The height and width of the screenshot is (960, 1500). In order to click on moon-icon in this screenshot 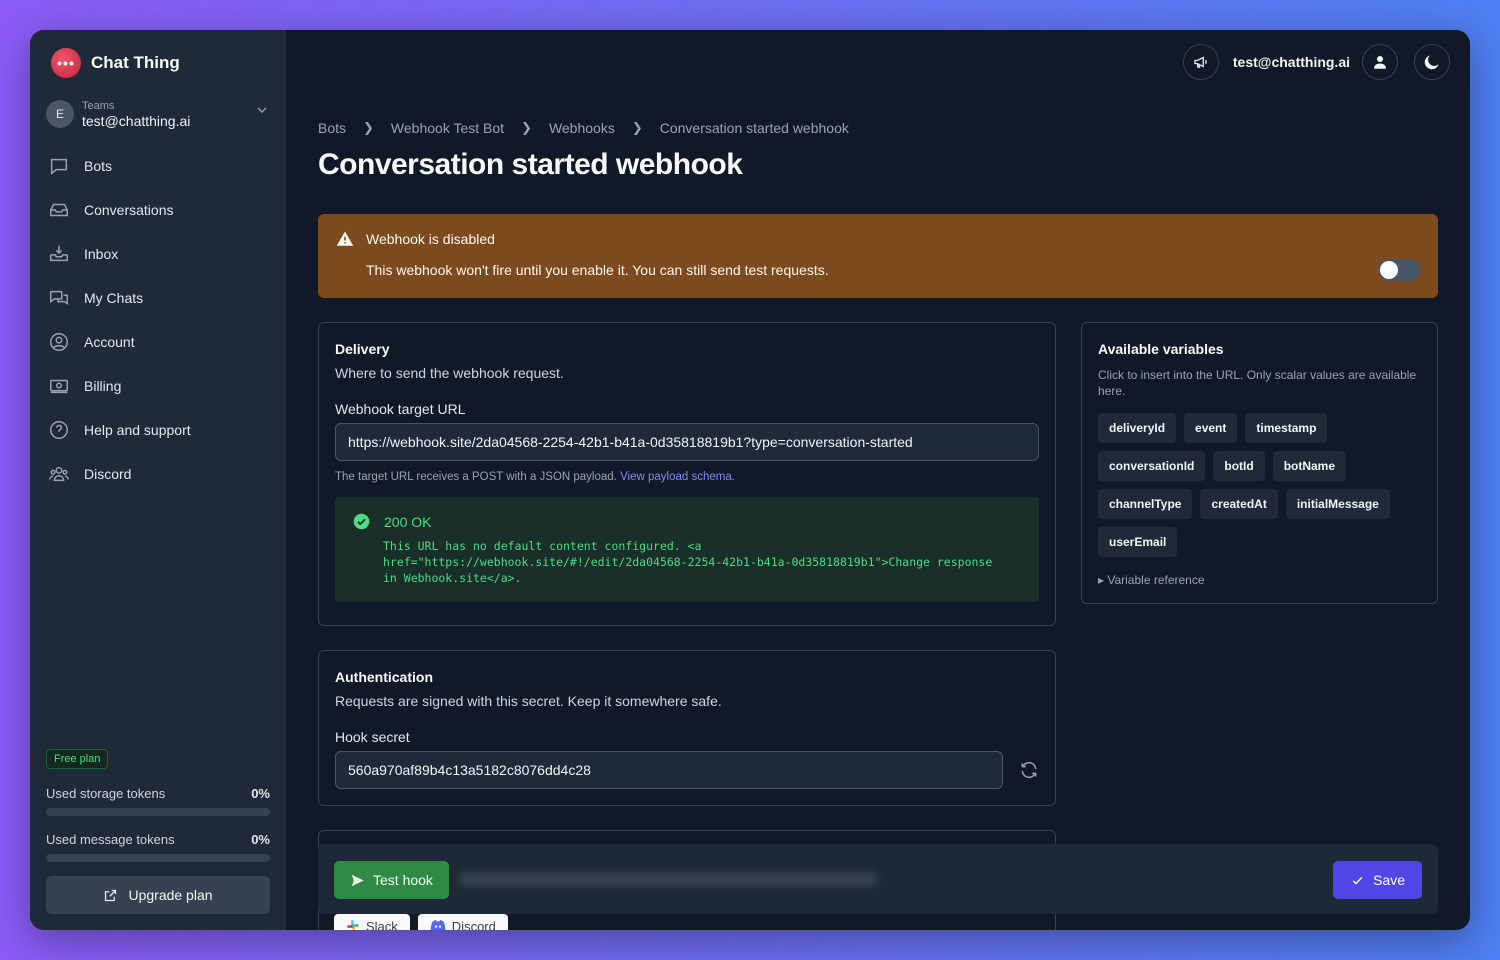, I will do `click(1431, 62)`.